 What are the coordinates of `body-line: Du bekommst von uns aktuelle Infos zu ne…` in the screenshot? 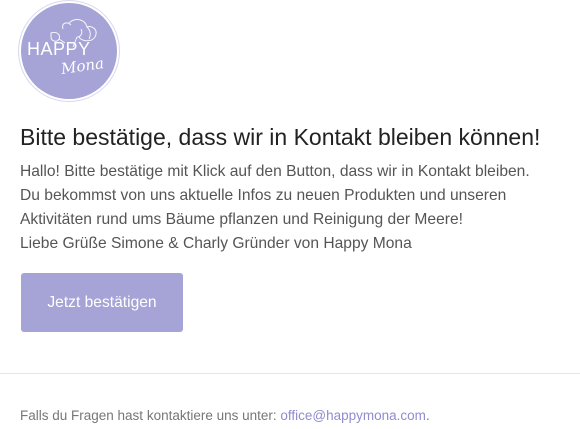 It's located at (263, 195).